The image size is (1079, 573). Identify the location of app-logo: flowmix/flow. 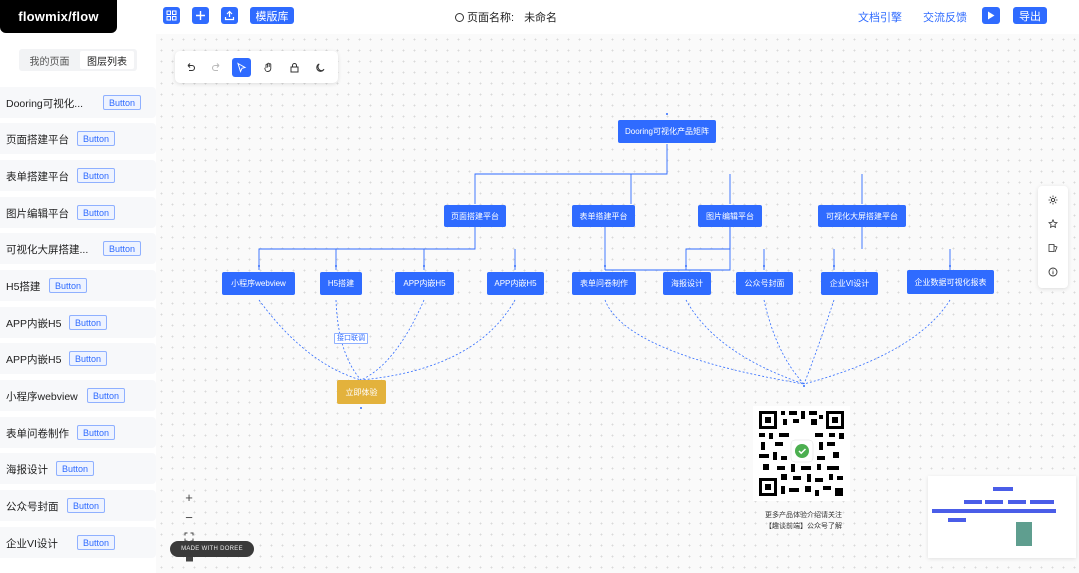
(58, 16).